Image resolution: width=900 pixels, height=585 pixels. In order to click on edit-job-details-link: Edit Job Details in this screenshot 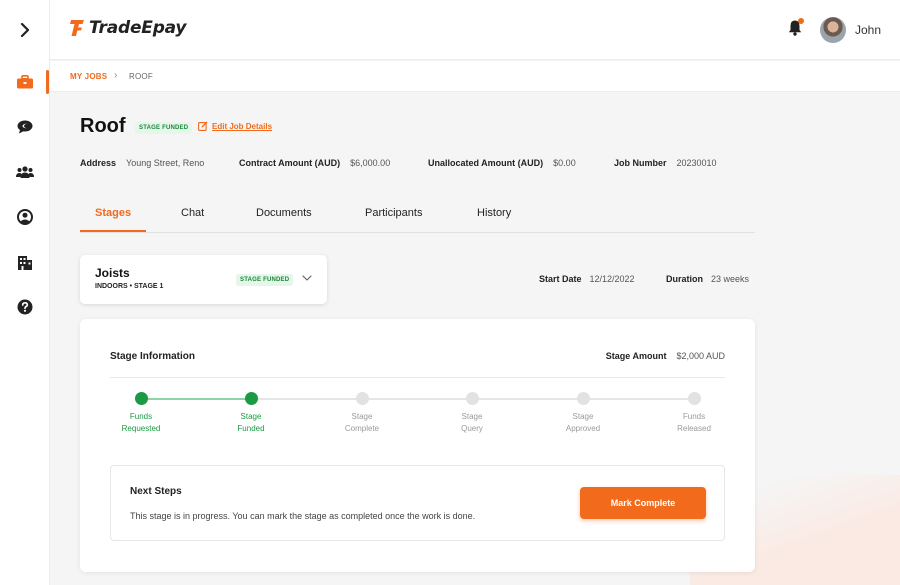, I will do `click(235, 126)`.